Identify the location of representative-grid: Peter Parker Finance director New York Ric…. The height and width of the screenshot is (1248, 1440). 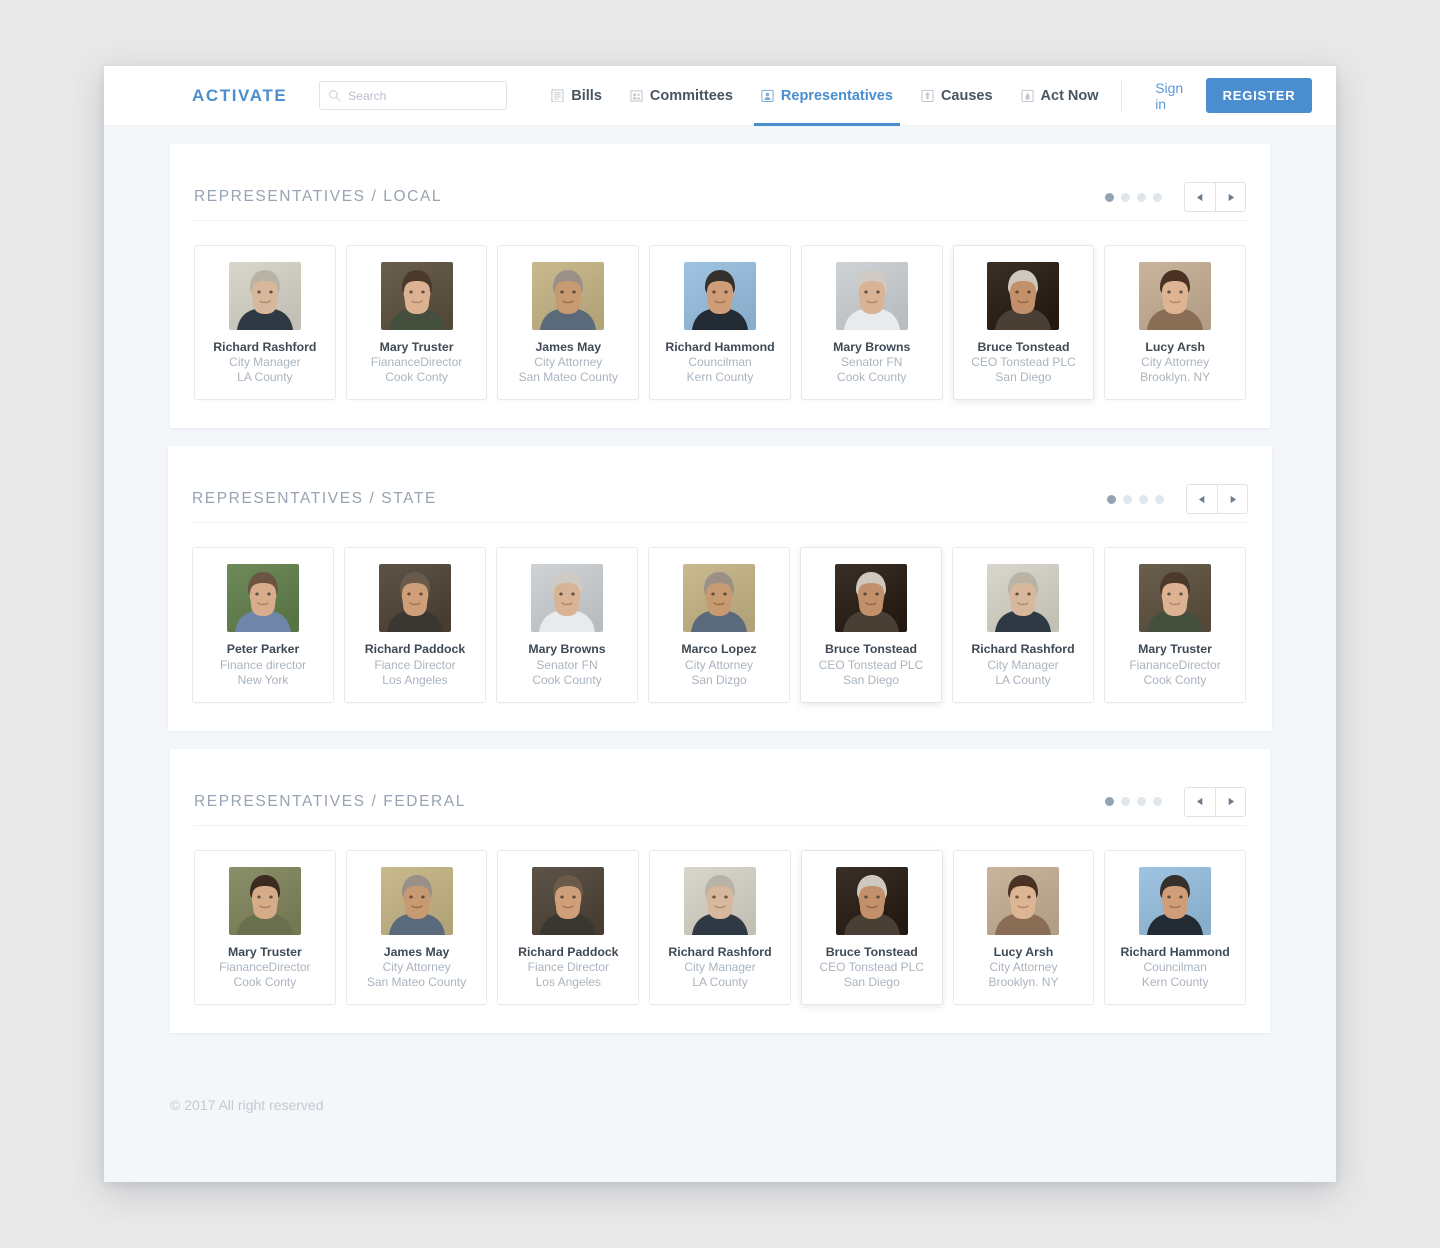
(720, 625).